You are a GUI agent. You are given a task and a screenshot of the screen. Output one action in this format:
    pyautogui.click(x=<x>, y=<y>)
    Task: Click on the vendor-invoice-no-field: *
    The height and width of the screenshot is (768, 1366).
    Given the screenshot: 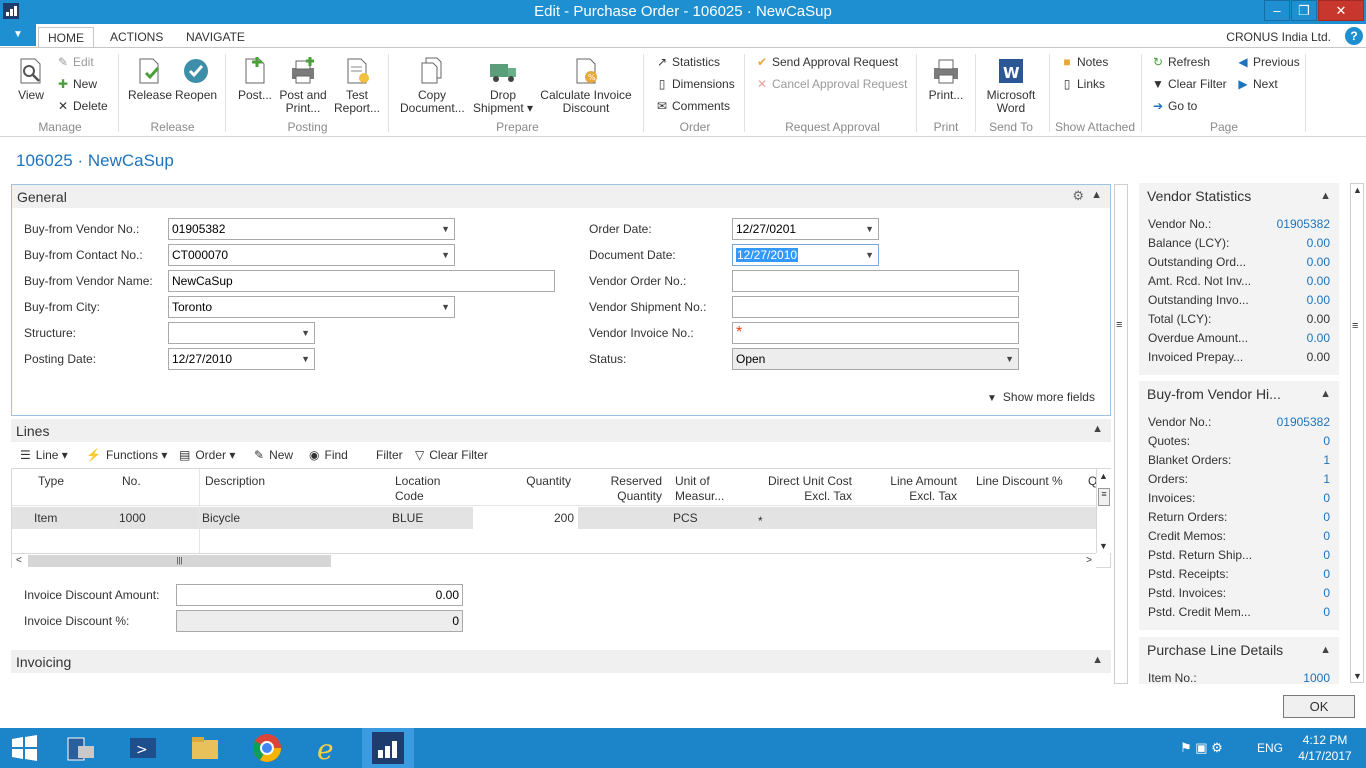 What is the action you would take?
    pyautogui.click(x=875, y=333)
    